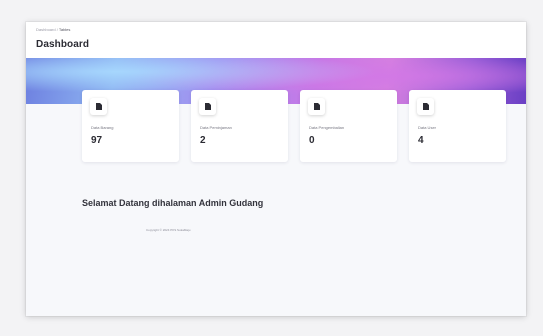 This screenshot has height=336, width=543. What do you see at coordinates (239, 126) in the screenshot?
I see `card-data-peminjaman: Data Peminjaman 2` at bounding box center [239, 126].